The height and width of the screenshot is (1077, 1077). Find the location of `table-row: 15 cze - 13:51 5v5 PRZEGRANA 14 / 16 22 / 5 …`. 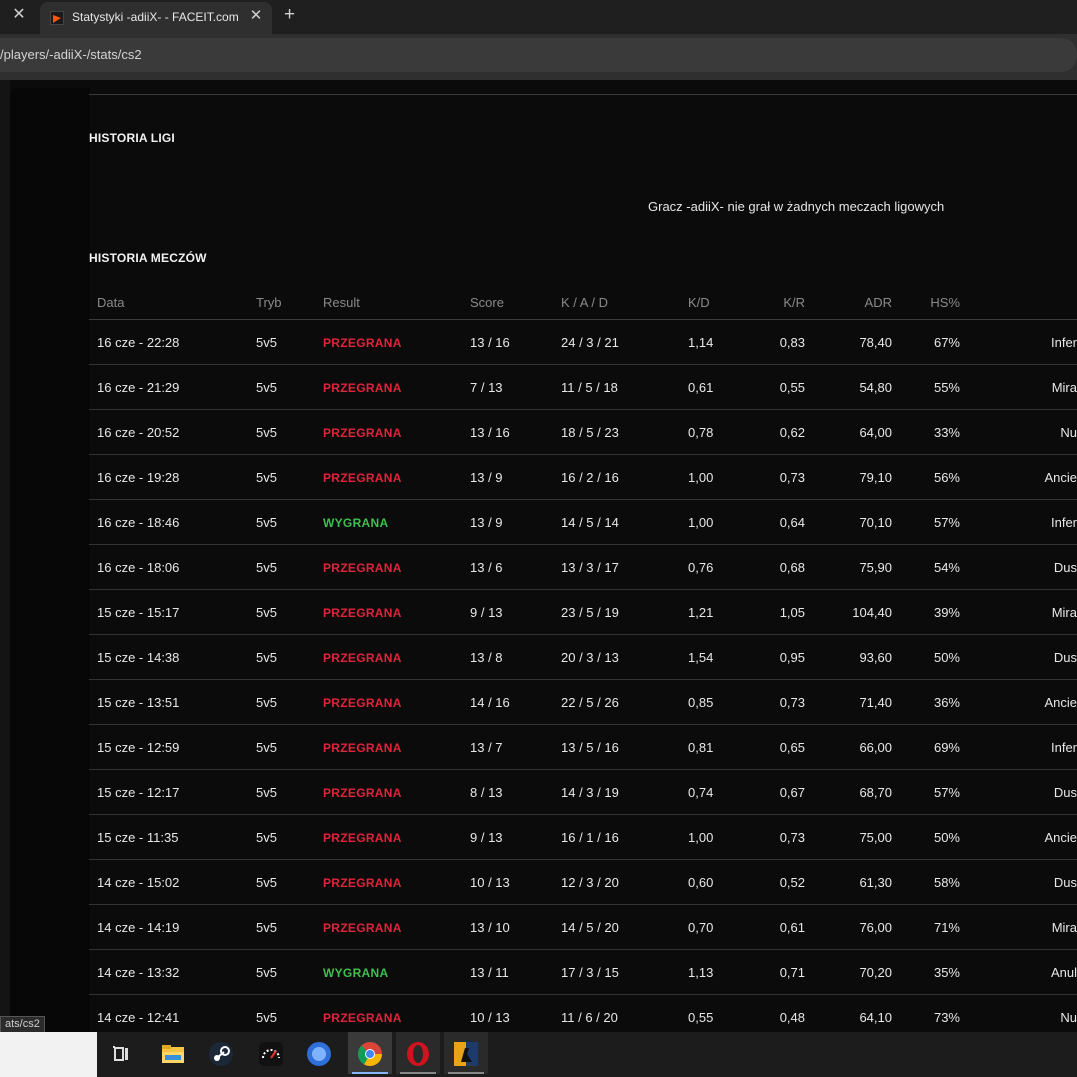

table-row: 15 cze - 13:51 5v5 PRZEGRANA 14 / 16 22 / 5 … is located at coordinates (583, 702).